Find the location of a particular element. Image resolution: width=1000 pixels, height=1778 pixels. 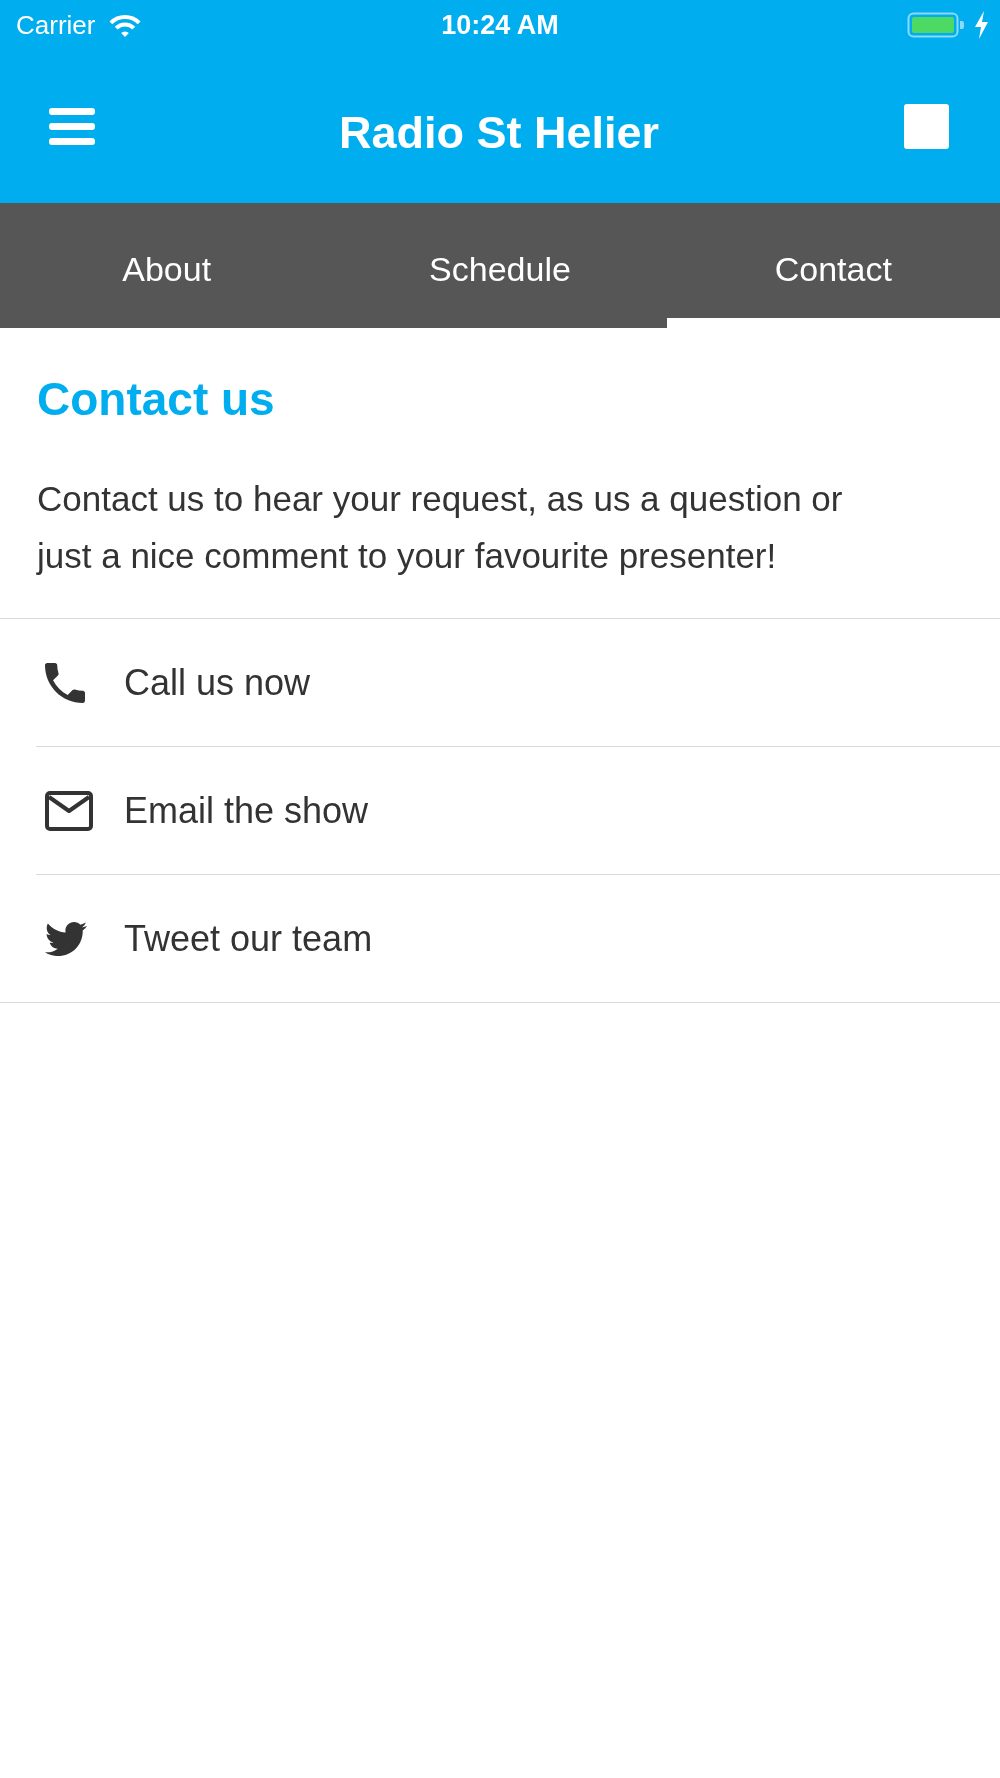

bird-icon is located at coordinates (66, 938).